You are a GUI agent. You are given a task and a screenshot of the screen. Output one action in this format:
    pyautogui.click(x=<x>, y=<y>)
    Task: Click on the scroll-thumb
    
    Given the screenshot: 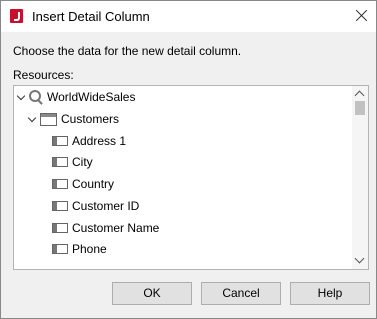 What is the action you would take?
    pyautogui.click(x=360, y=108)
    